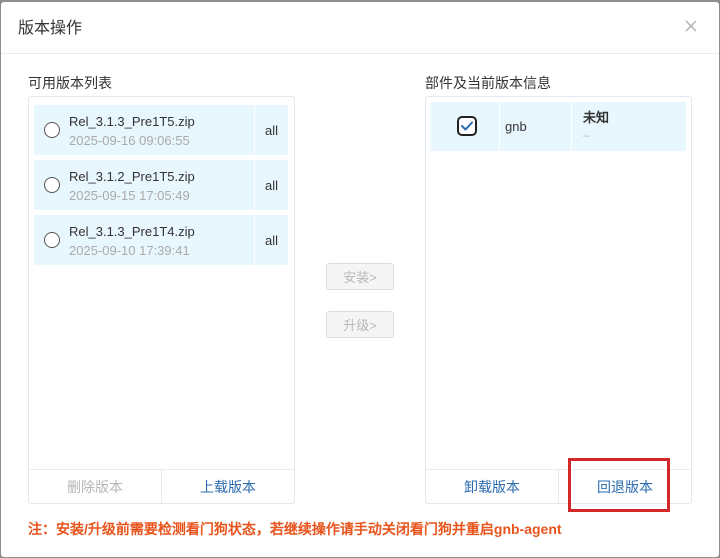  Describe the element at coordinates (70, 83) in the screenshot. I see `available-versions-label: 可用版本列表` at that location.